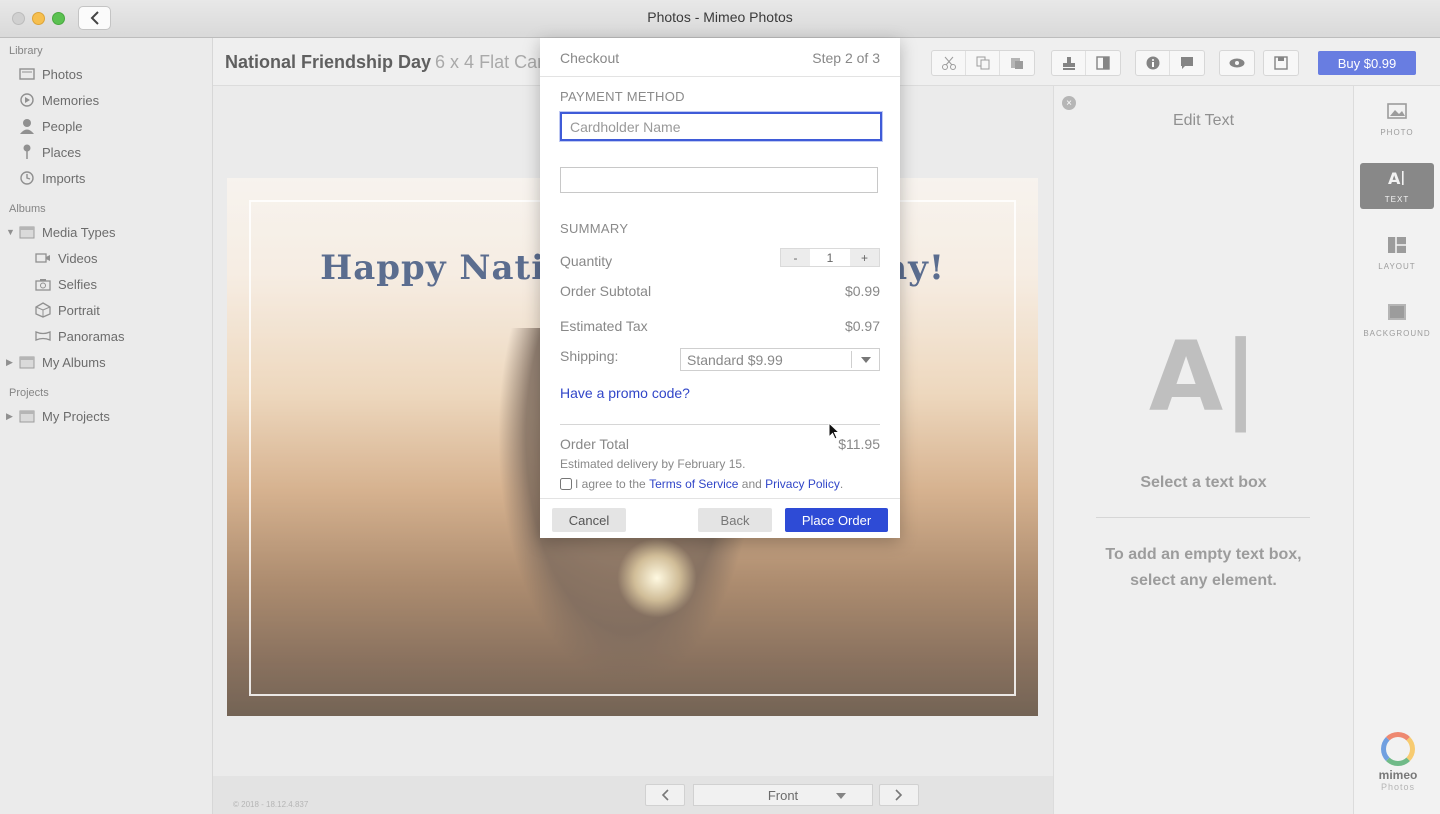 The height and width of the screenshot is (814, 1440). What do you see at coordinates (719, 180) in the screenshot?
I see `card-number-field` at bounding box center [719, 180].